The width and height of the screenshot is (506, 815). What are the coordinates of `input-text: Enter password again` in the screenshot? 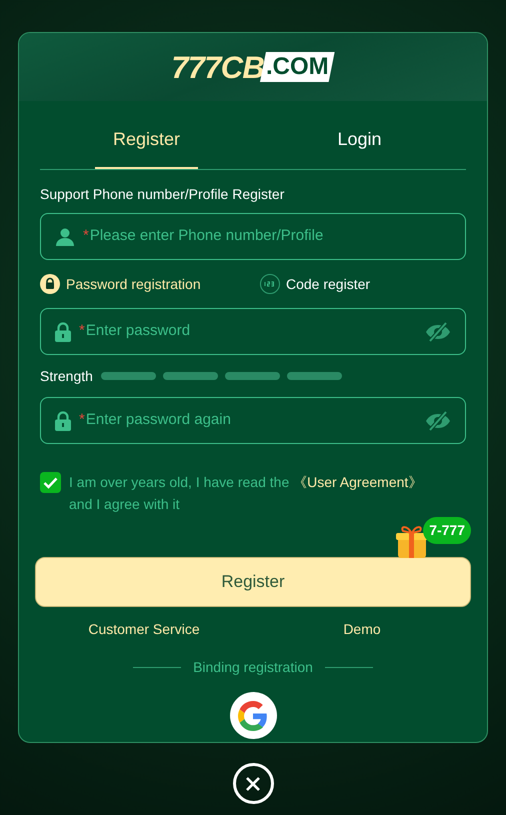 It's located at (251, 420).